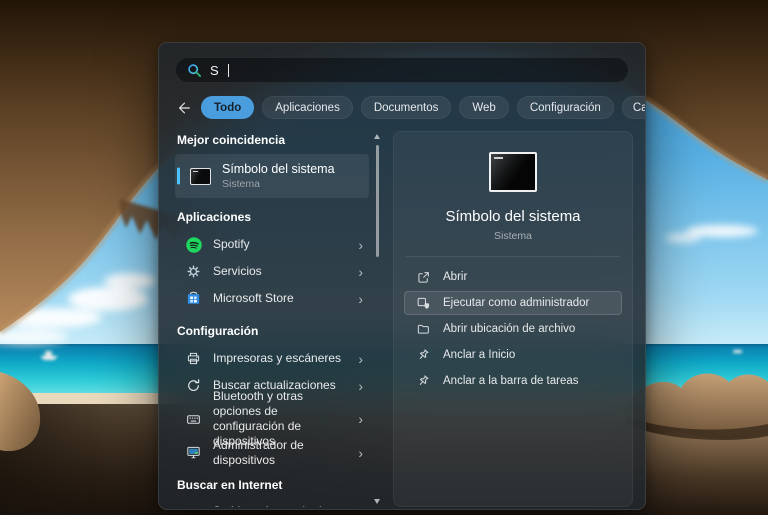 This screenshot has height=515, width=768. Describe the element at coordinates (513, 303) in the screenshot. I see `action-ejecutar-como-administrador: Ejecutar como administrador` at that location.